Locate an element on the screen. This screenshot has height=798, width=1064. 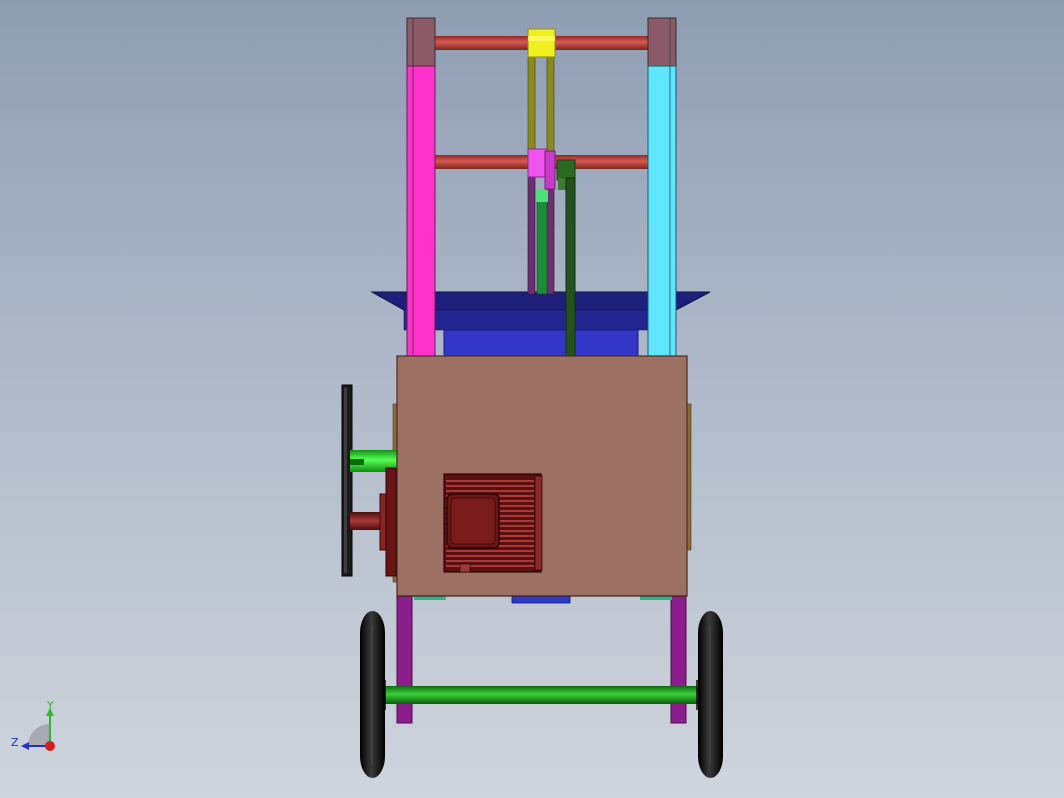
guide-rod-right is located at coordinates (550, 106).